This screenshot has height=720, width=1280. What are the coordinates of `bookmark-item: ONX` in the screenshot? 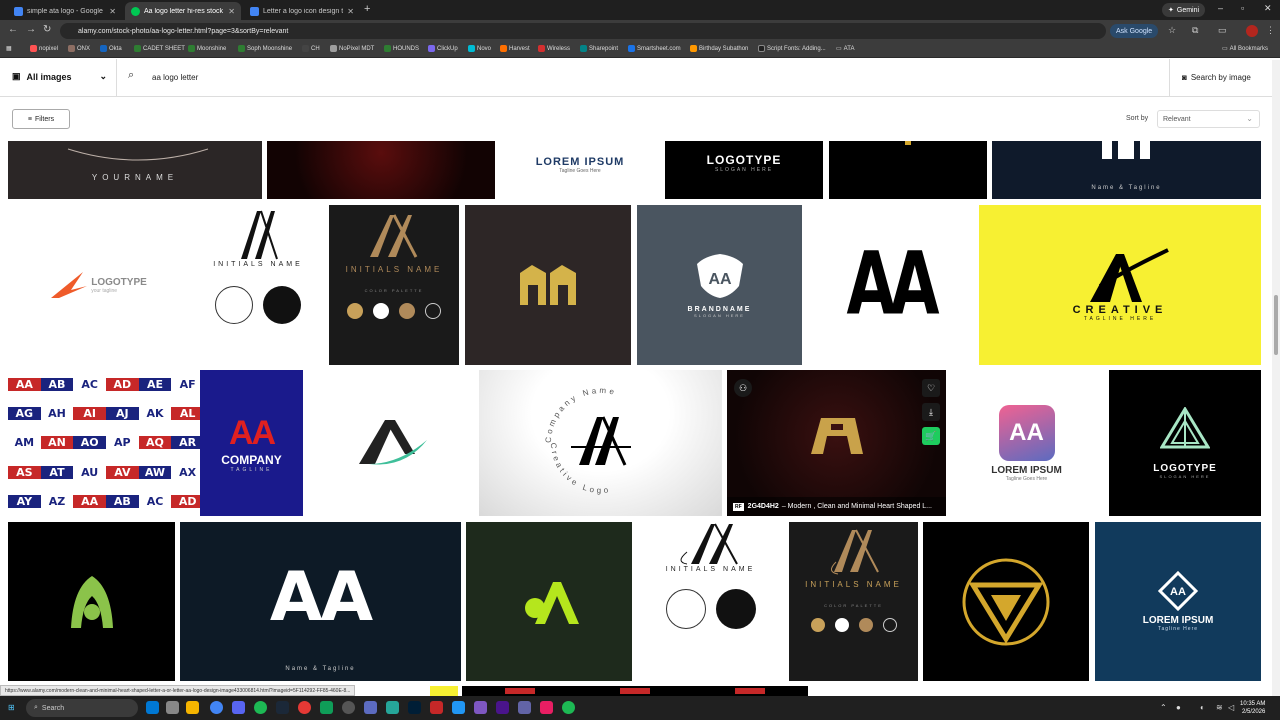 It's located at (79, 48).